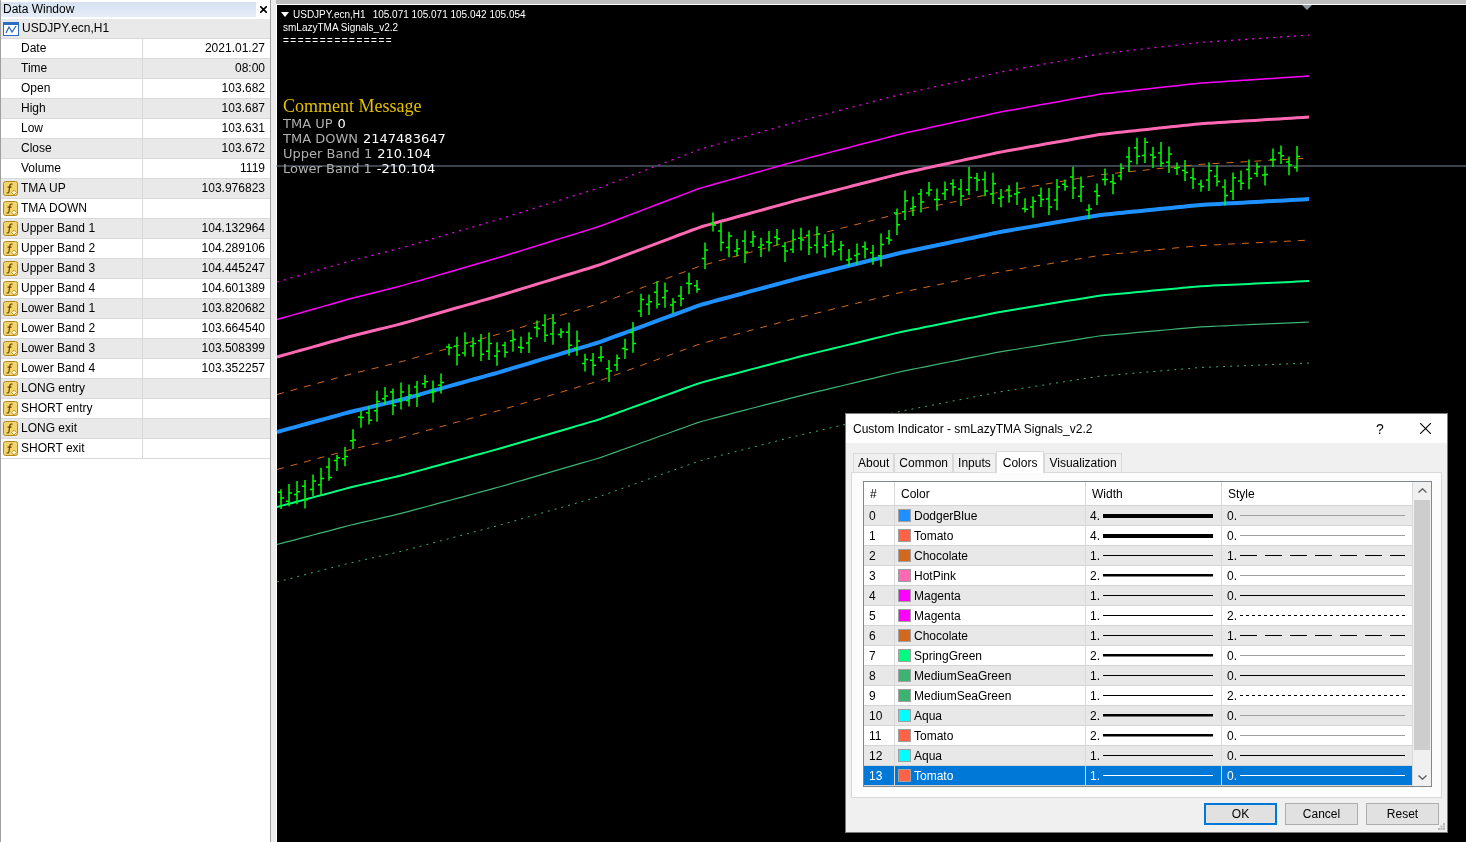  What do you see at coordinates (233, 308) in the screenshot?
I see `field-value: 103.820682` at bounding box center [233, 308].